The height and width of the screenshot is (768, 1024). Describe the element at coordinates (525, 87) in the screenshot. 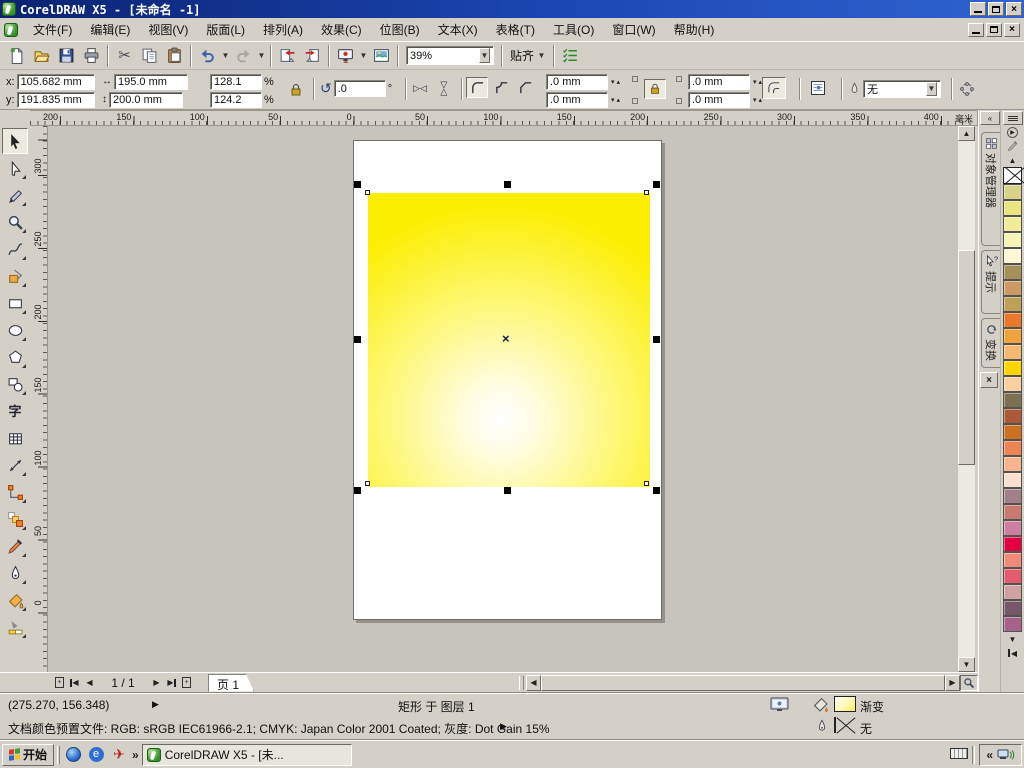

I see `chamfered-corner-button` at that location.